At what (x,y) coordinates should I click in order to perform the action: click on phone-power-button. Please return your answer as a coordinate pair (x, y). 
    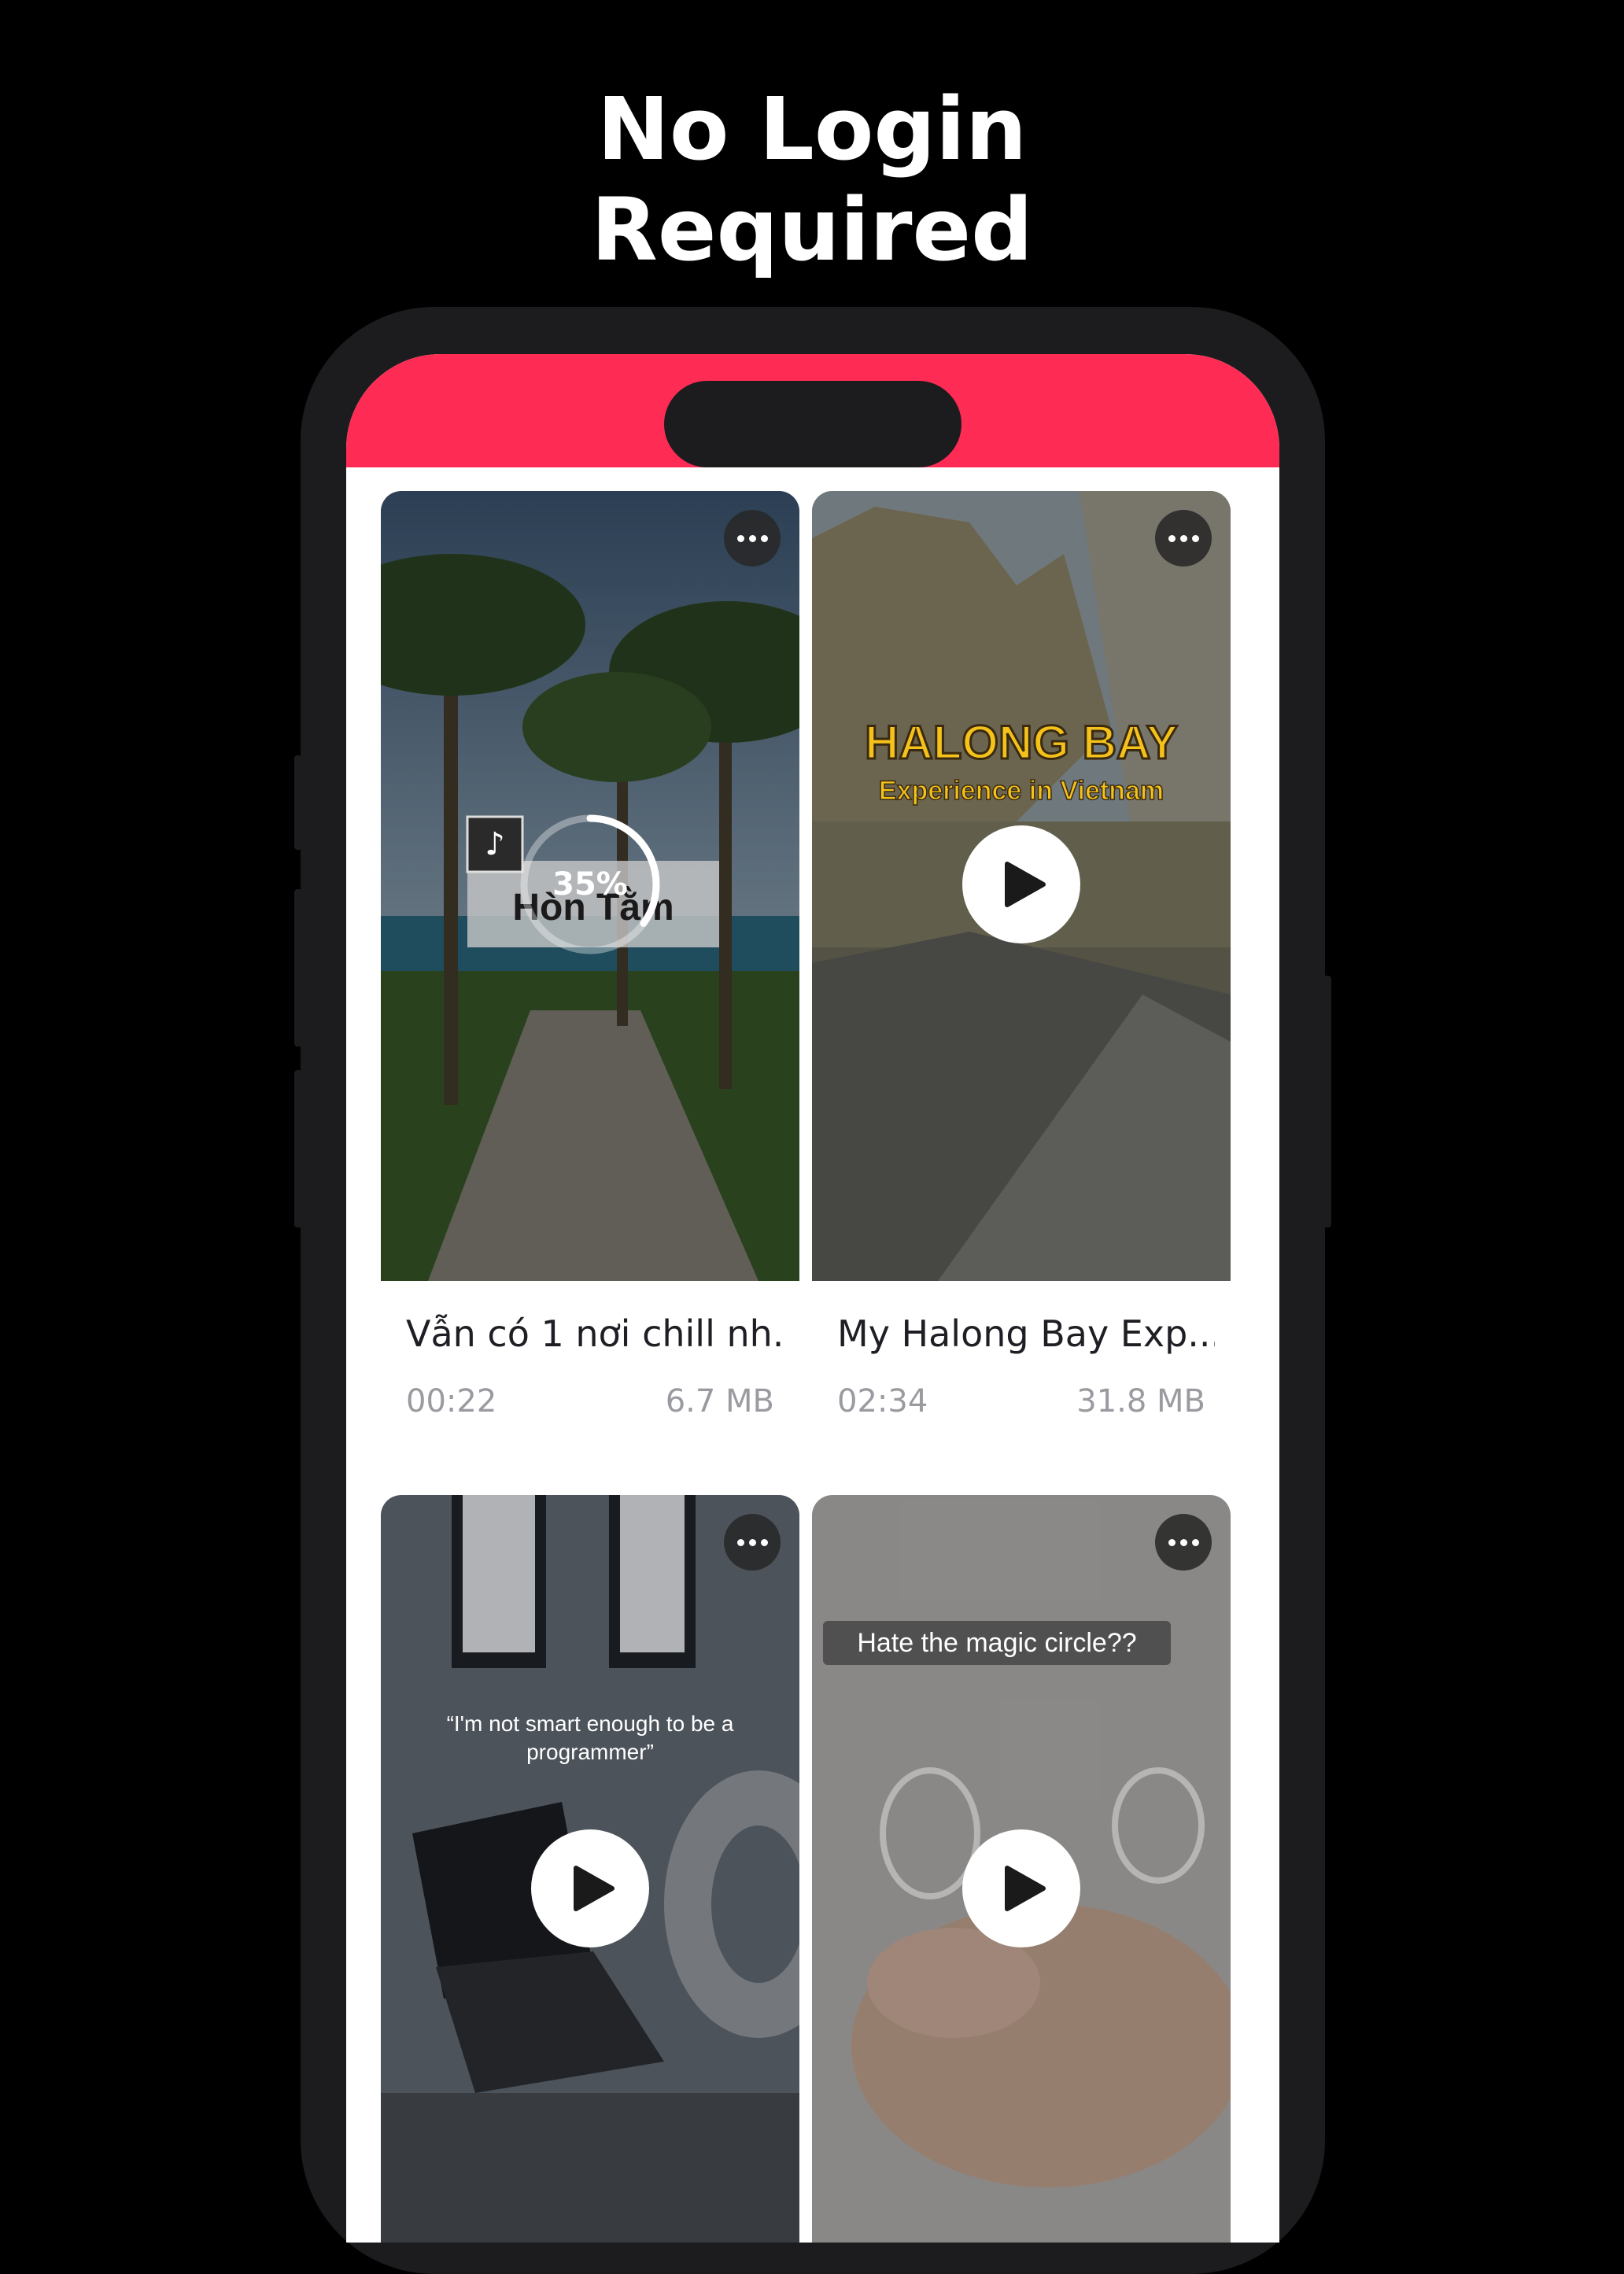
    Looking at the image, I should click on (1327, 1101).